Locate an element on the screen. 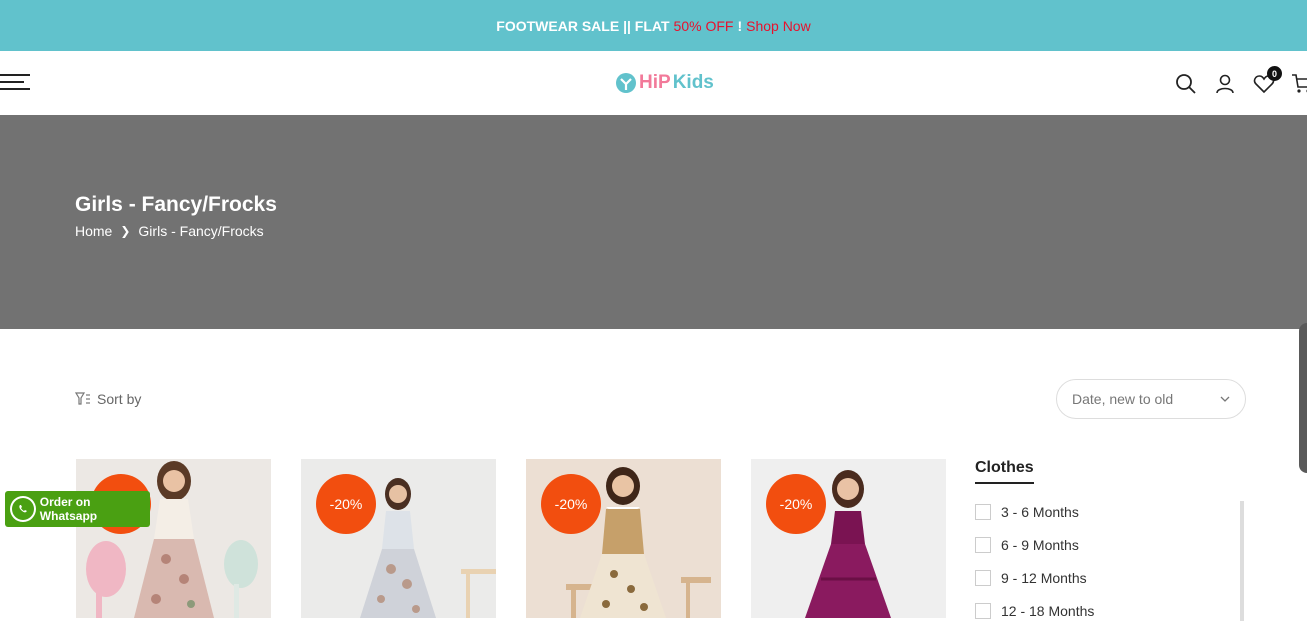  filter-option-label: 3 - 6 Months is located at coordinates (1040, 512).